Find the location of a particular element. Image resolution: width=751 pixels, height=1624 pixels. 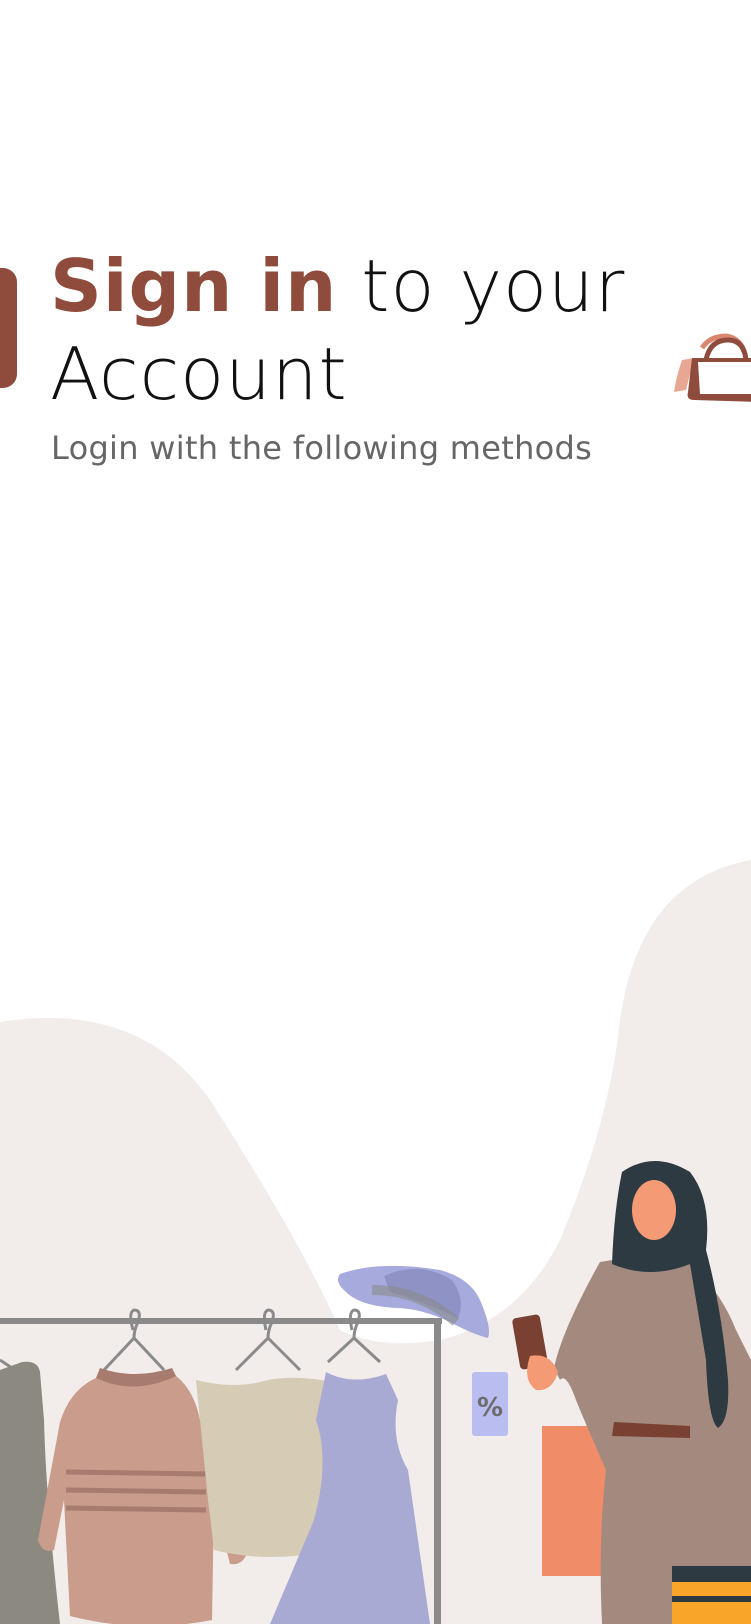

price-tag-label: % is located at coordinates (490, 1408).